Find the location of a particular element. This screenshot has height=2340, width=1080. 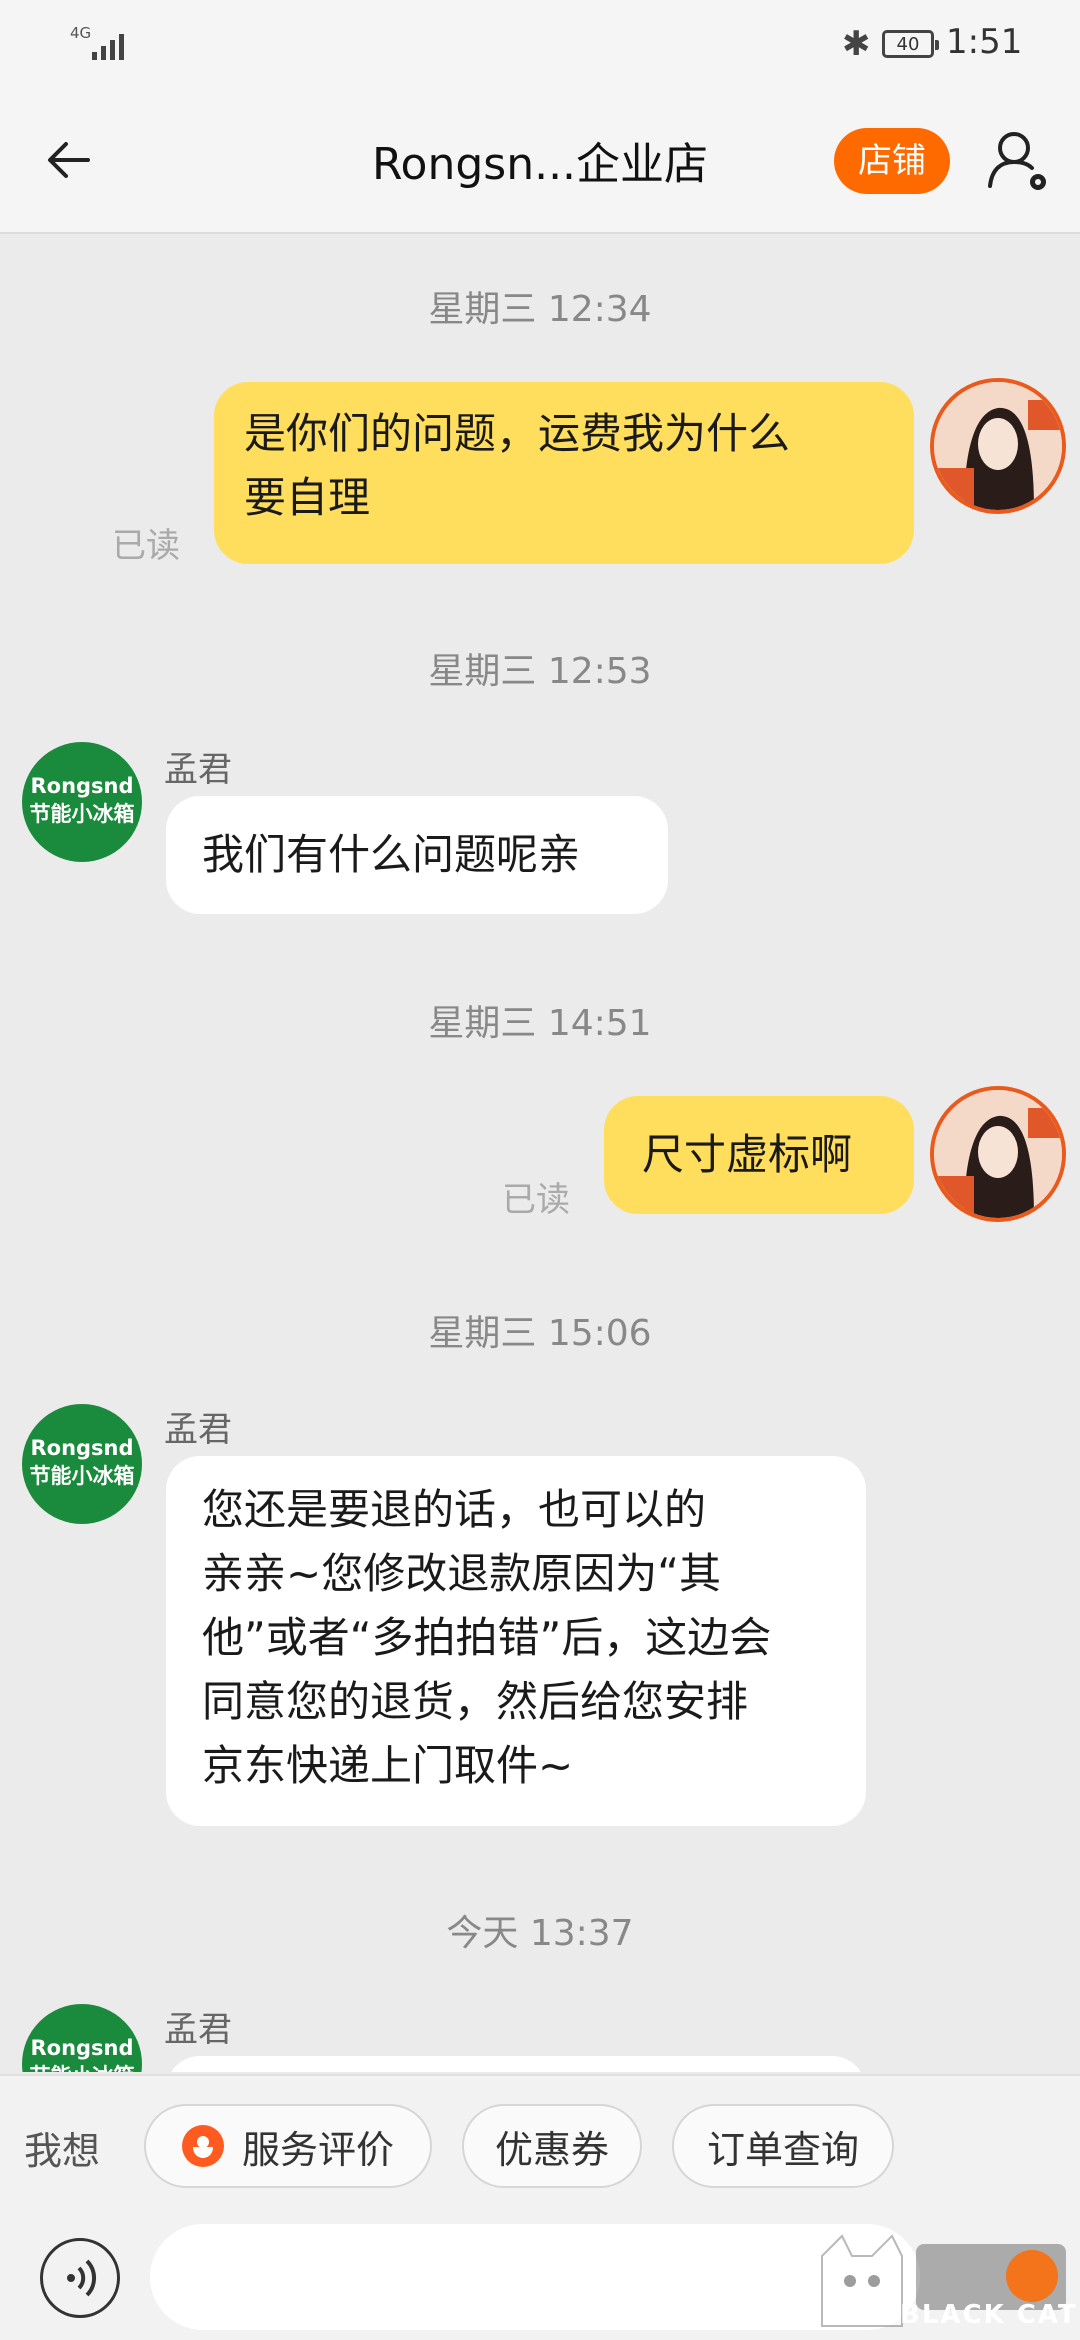

service-review-chip: 服务评价 is located at coordinates (288, 2146).